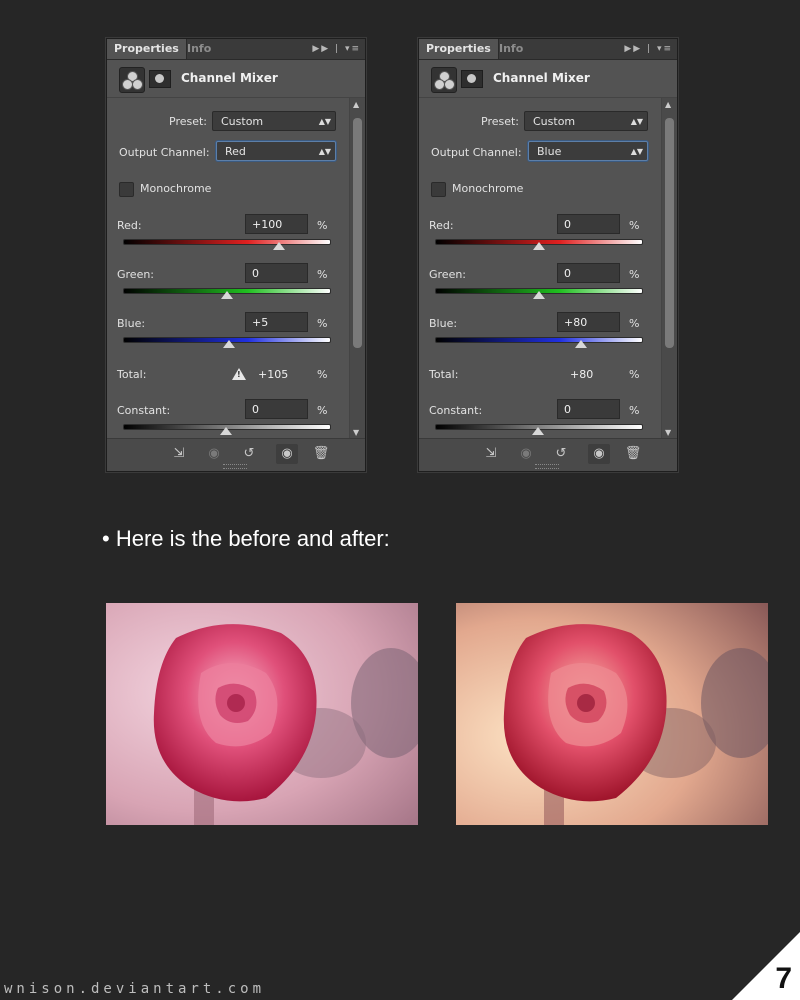 The height and width of the screenshot is (1000, 800). What do you see at coordinates (634, 274) in the screenshot?
I see `green-unit: %` at bounding box center [634, 274].